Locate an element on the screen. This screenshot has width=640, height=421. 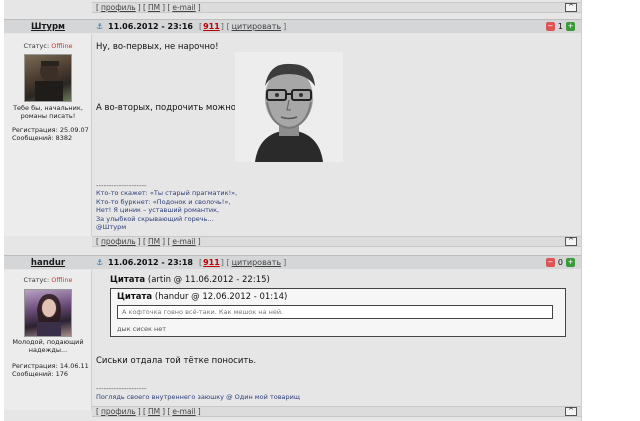
author-registration: Регистрация: 14.06.11 is located at coordinates (50, 366).